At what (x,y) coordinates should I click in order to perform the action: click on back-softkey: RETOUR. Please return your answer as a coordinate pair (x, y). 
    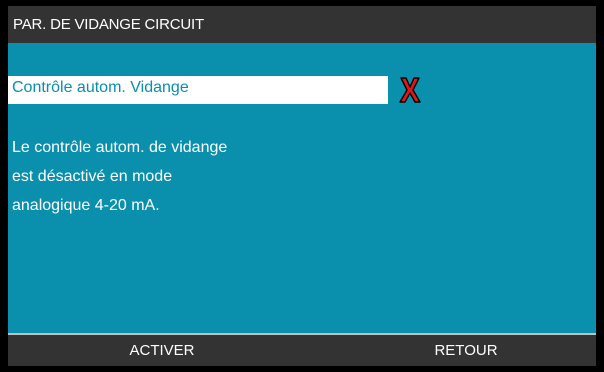
    Looking at the image, I should click on (466, 350).